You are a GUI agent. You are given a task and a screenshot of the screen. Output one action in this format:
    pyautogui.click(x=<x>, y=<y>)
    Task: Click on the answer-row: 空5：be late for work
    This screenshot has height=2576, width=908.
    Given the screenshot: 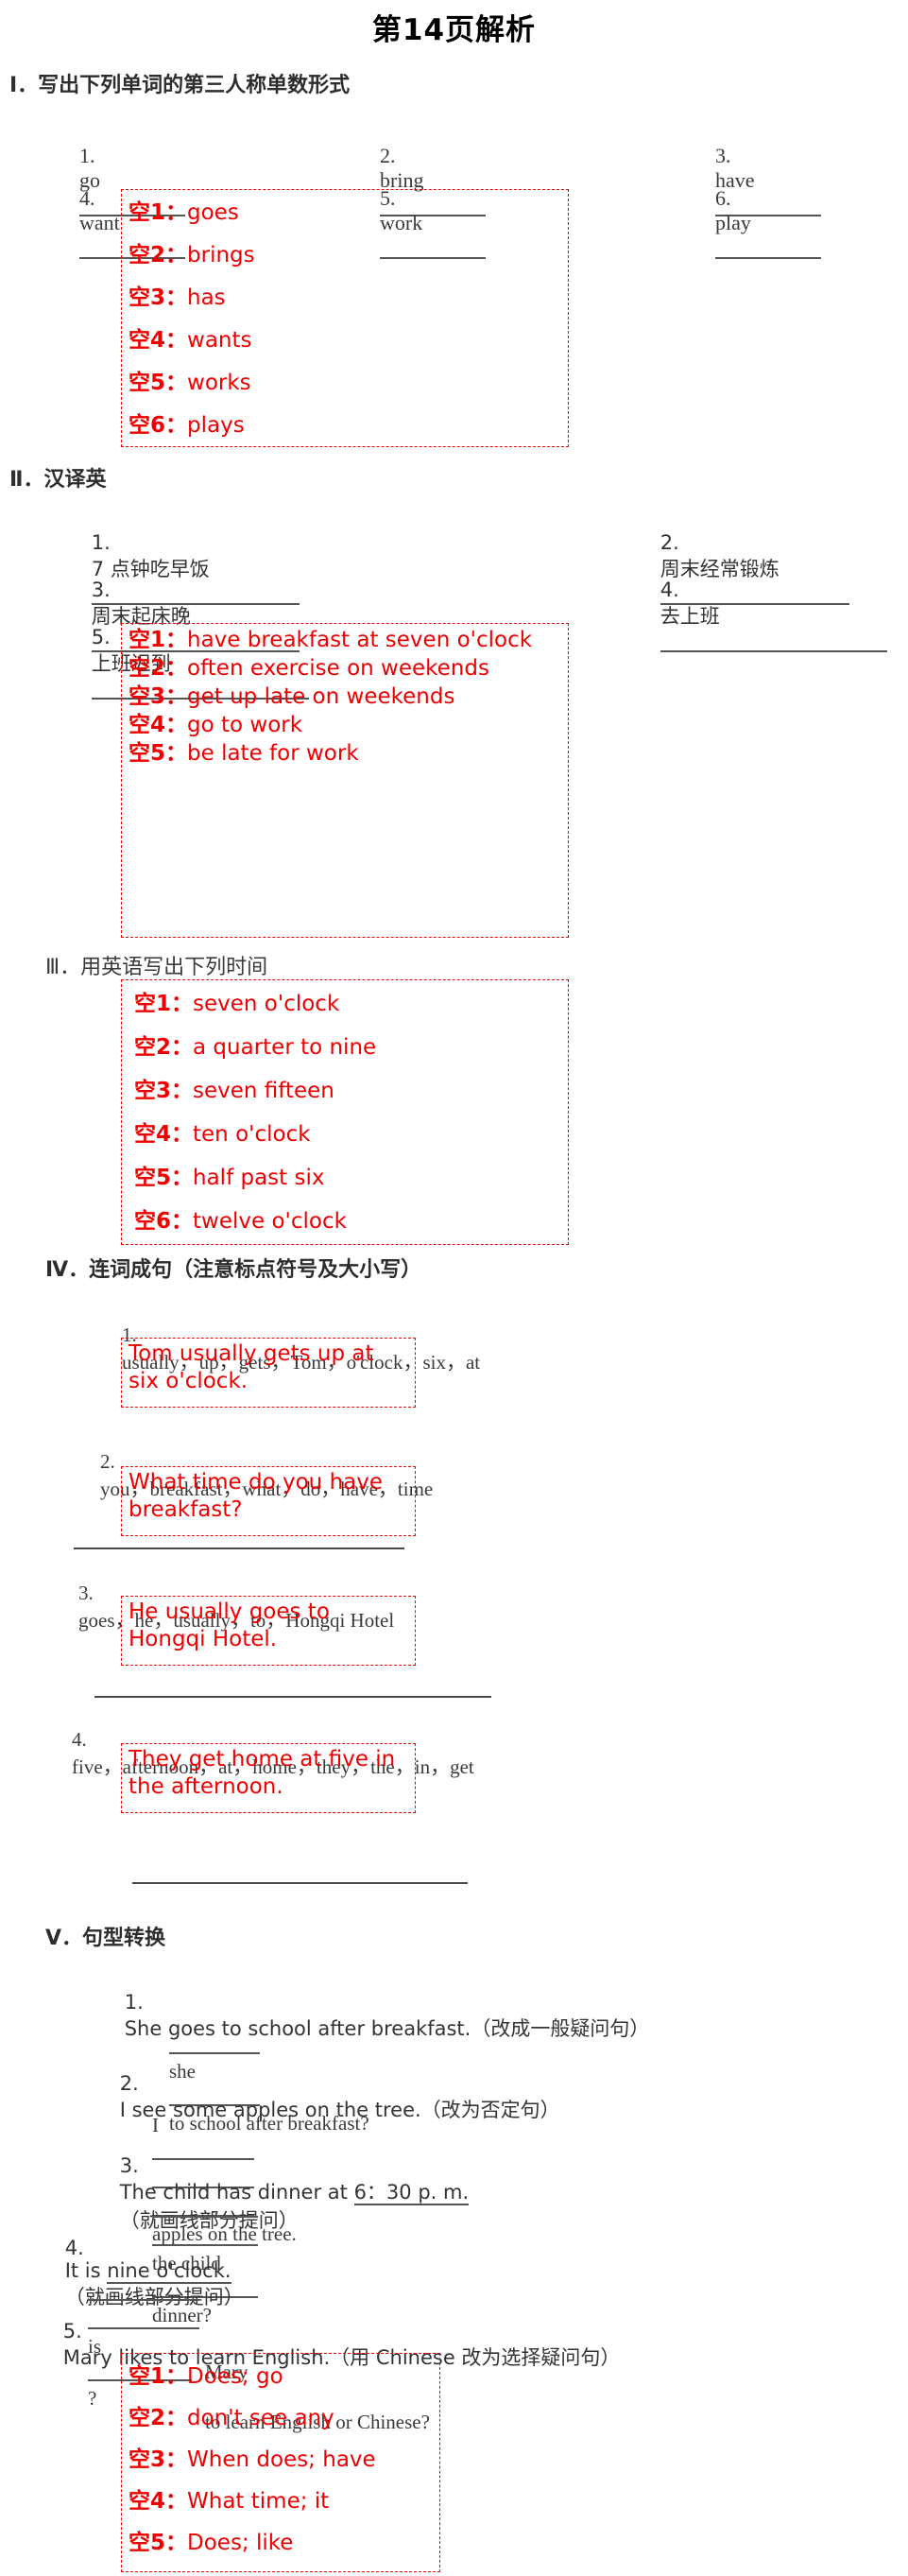 What is the action you would take?
    pyautogui.click(x=345, y=753)
    